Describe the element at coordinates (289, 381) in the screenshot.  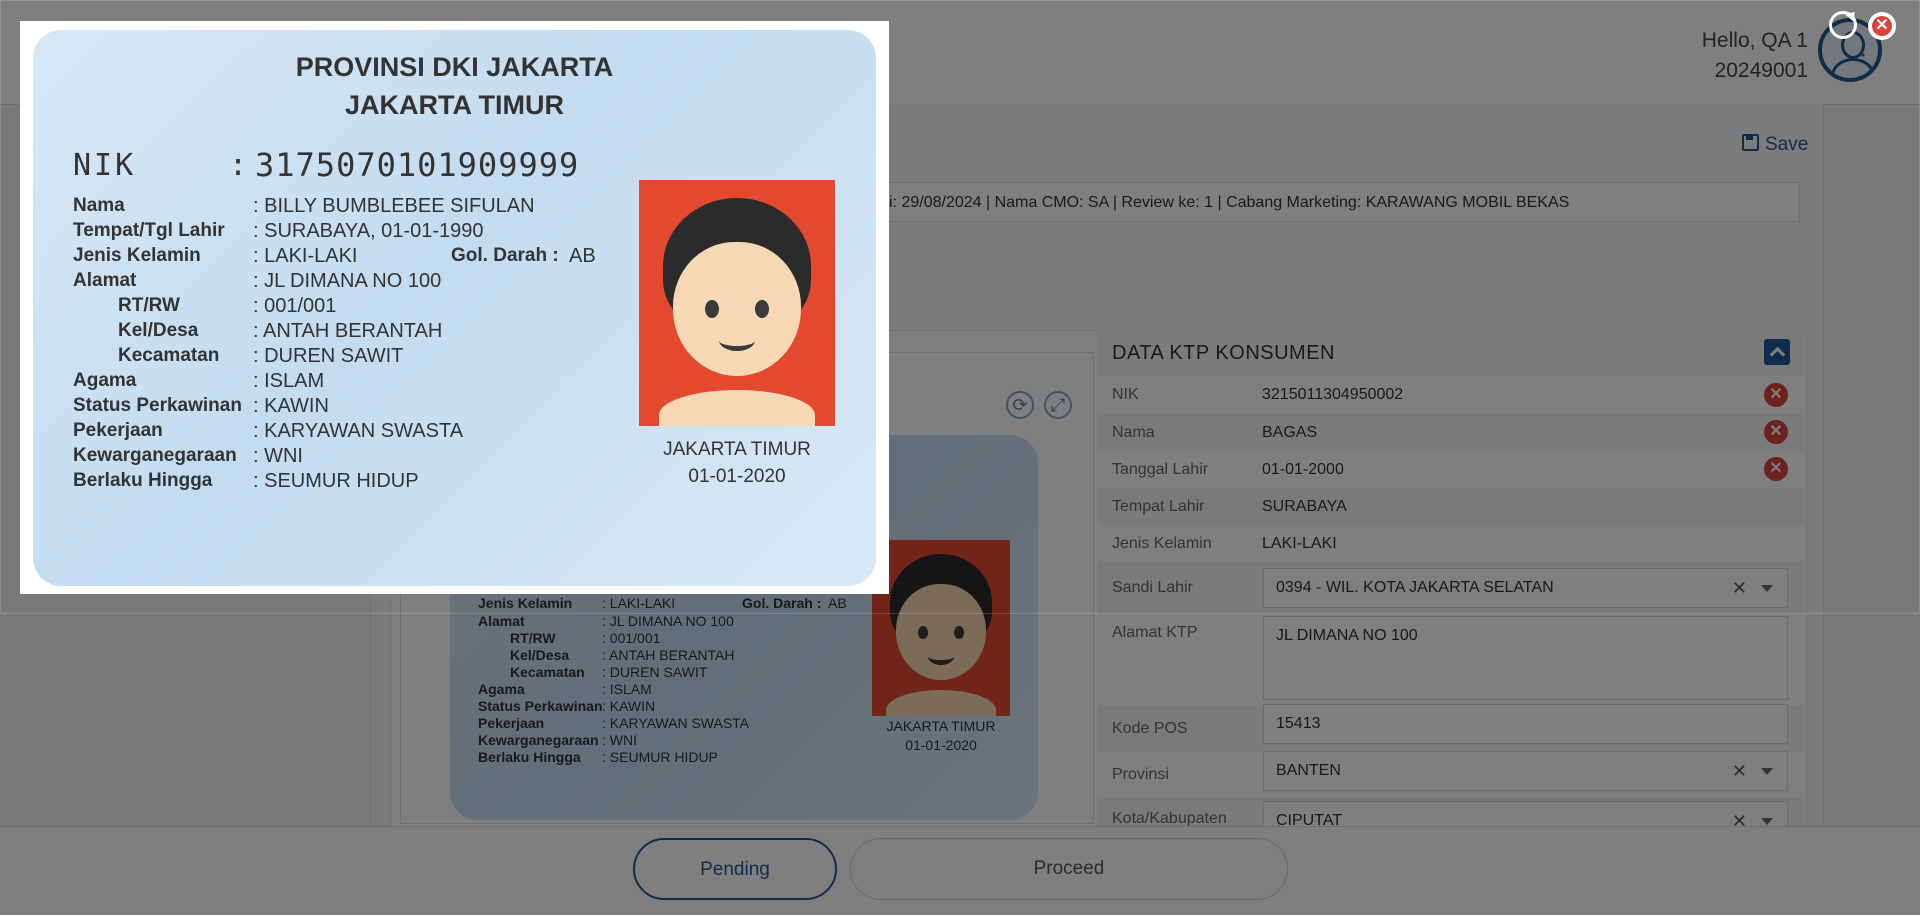
I see `ktp-field-value: : ISLAM` at that location.